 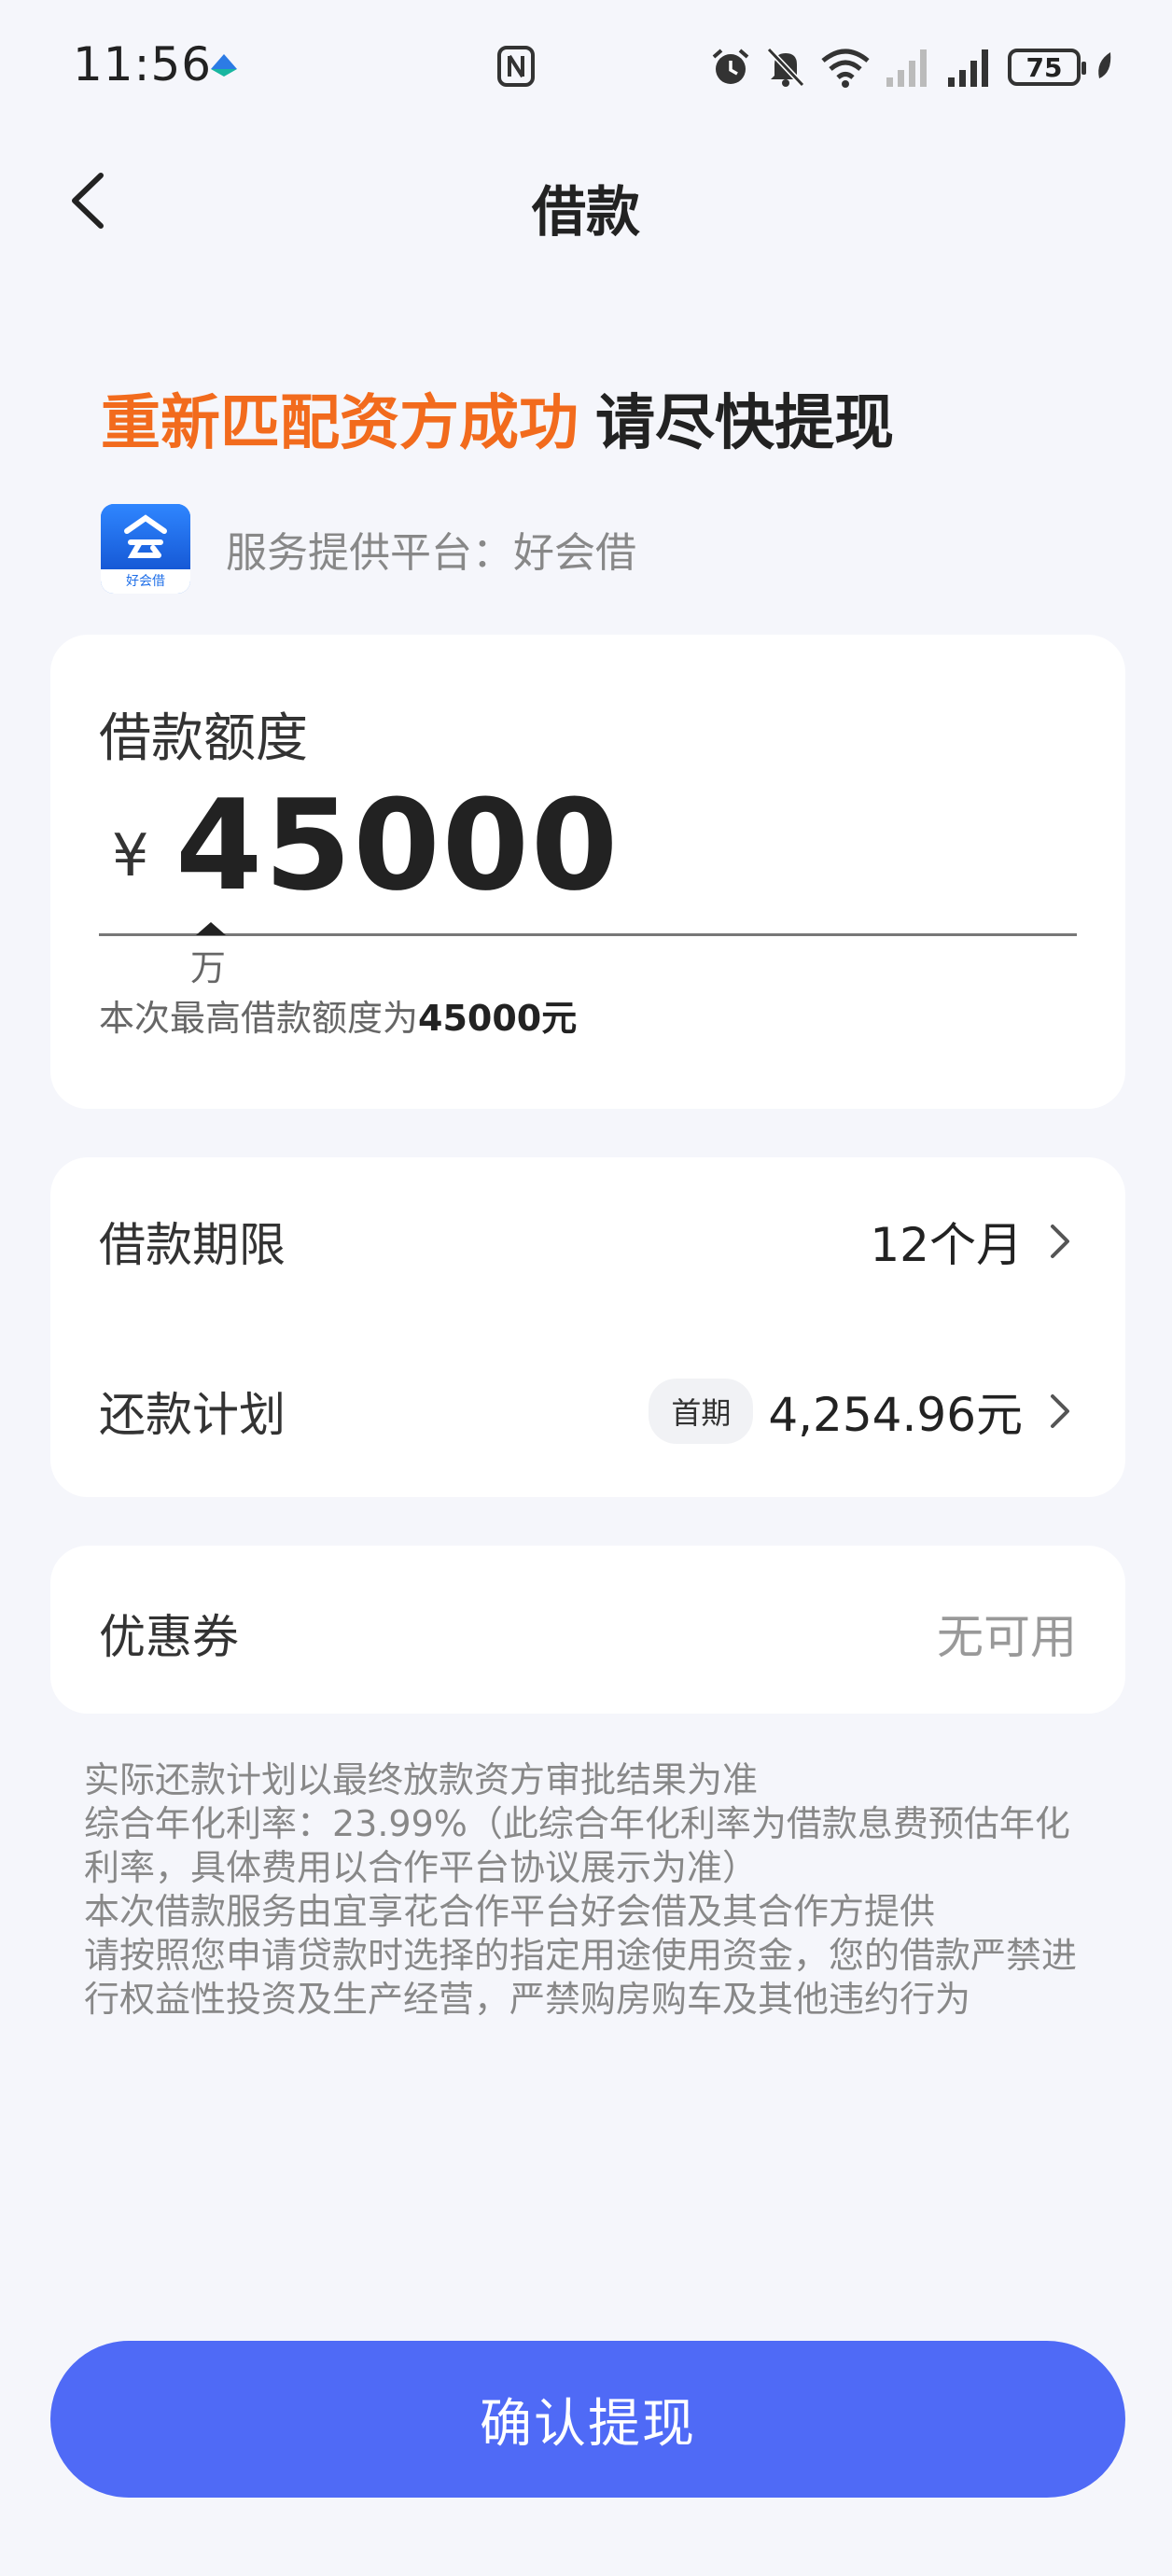 What do you see at coordinates (224, 65) in the screenshot?
I see `app-notification-icon` at bounding box center [224, 65].